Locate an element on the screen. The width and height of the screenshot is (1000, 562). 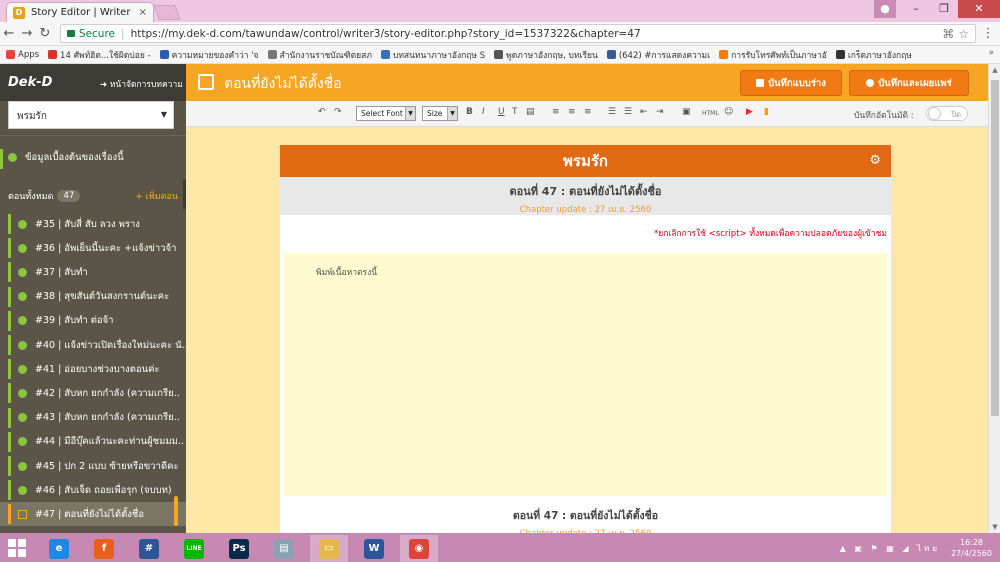
maximize-button: ❐ is located at coordinates (944, 9).